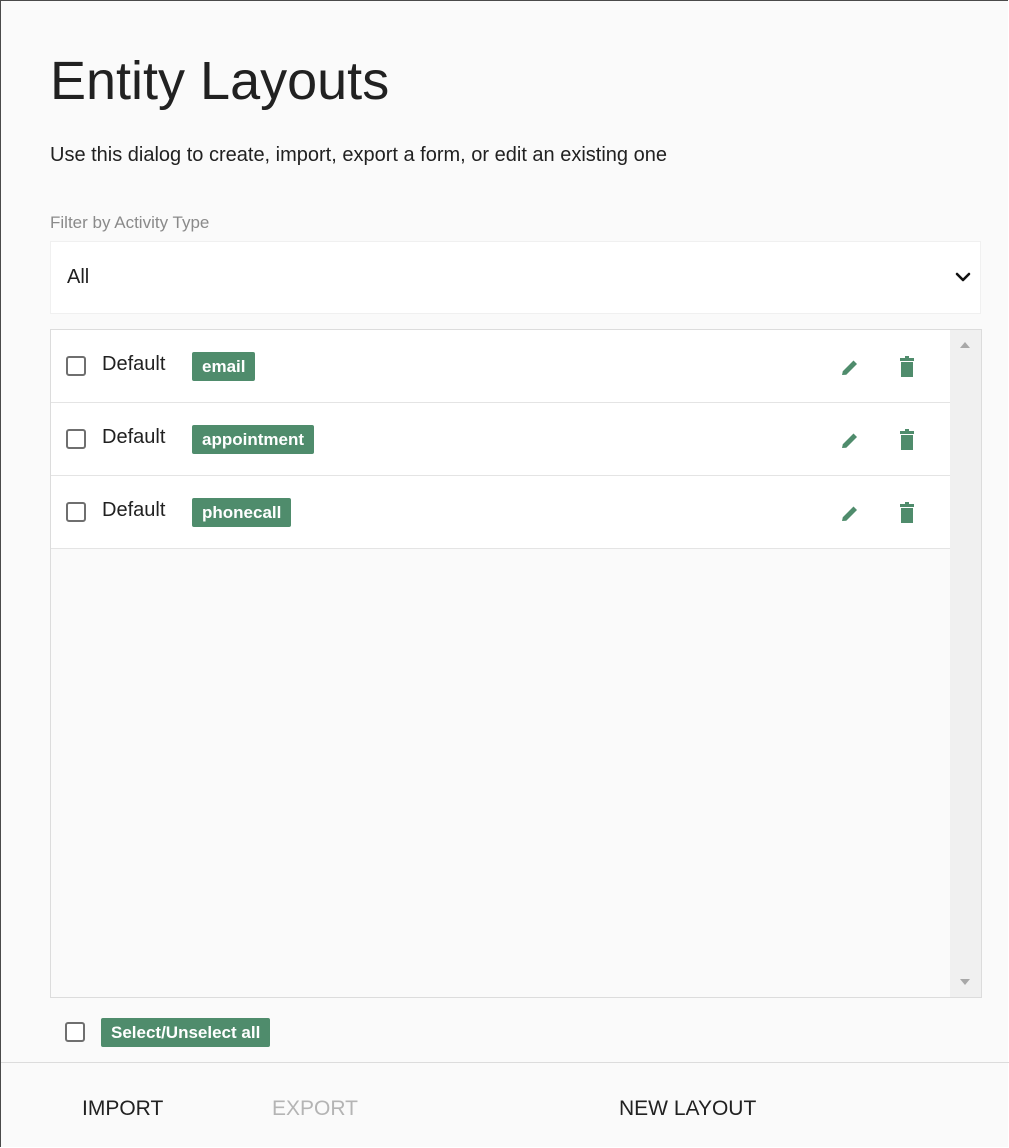  What do you see at coordinates (220, 81) in the screenshot?
I see `dialog-title: Entity Layouts` at bounding box center [220, 81].